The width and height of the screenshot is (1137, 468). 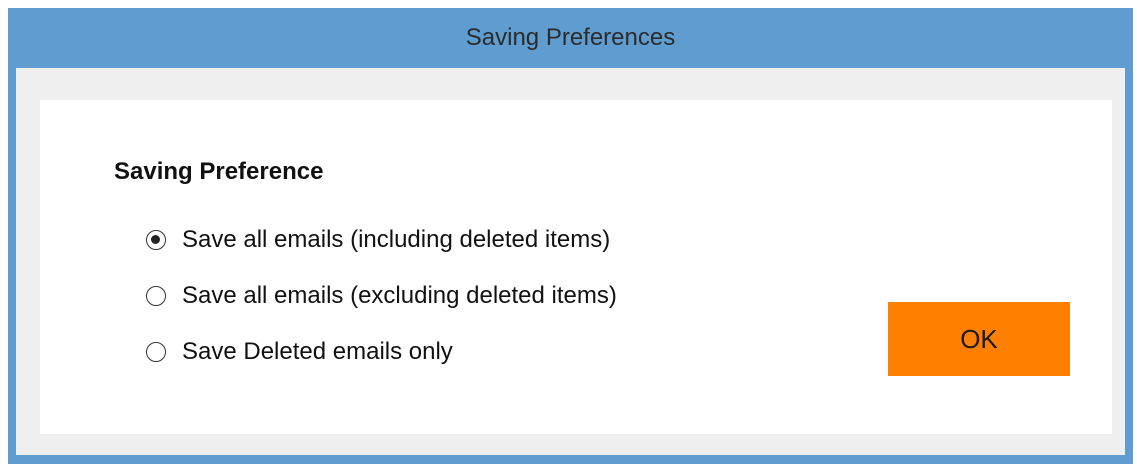 I want to click on ok-button: OK, so click(x=979, y=339).